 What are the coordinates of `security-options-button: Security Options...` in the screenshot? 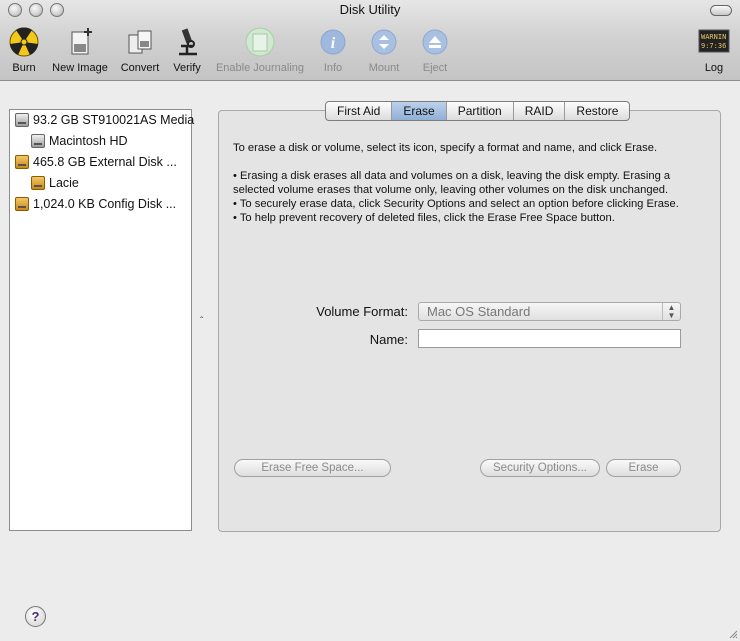 It's located at (540, 468).